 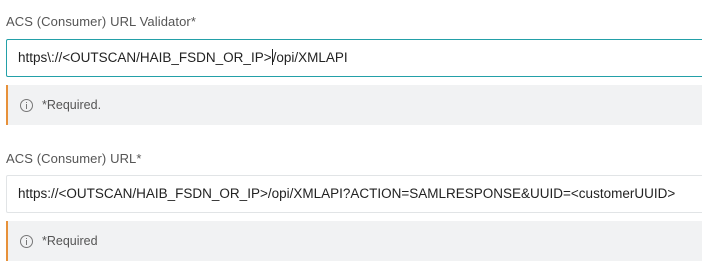 What do you see at coordinates (310, 57) in the screenshot?
I see `acs-validator-value-end: /opi/XMLAPI` at bounding box center [310, 57].